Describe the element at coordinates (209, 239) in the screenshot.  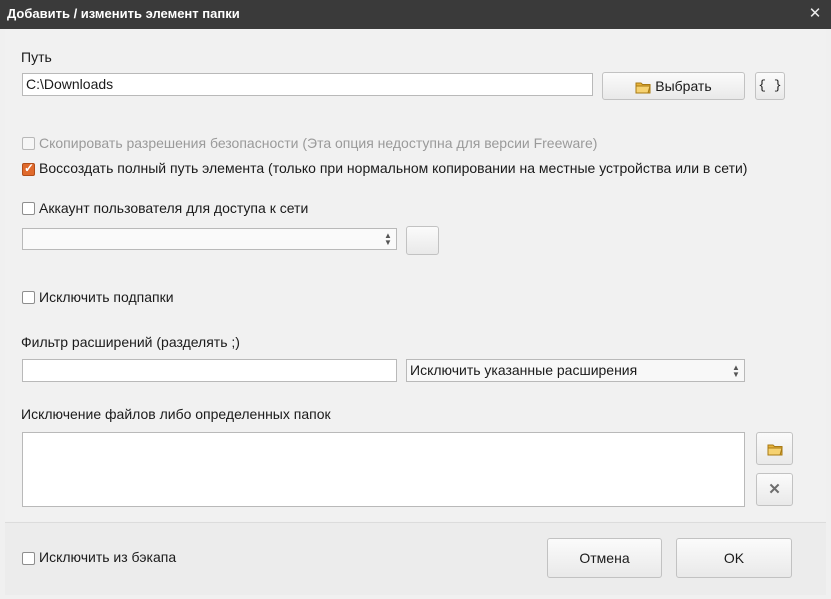
I see `account-combobox: ▲ ▼` at that location.